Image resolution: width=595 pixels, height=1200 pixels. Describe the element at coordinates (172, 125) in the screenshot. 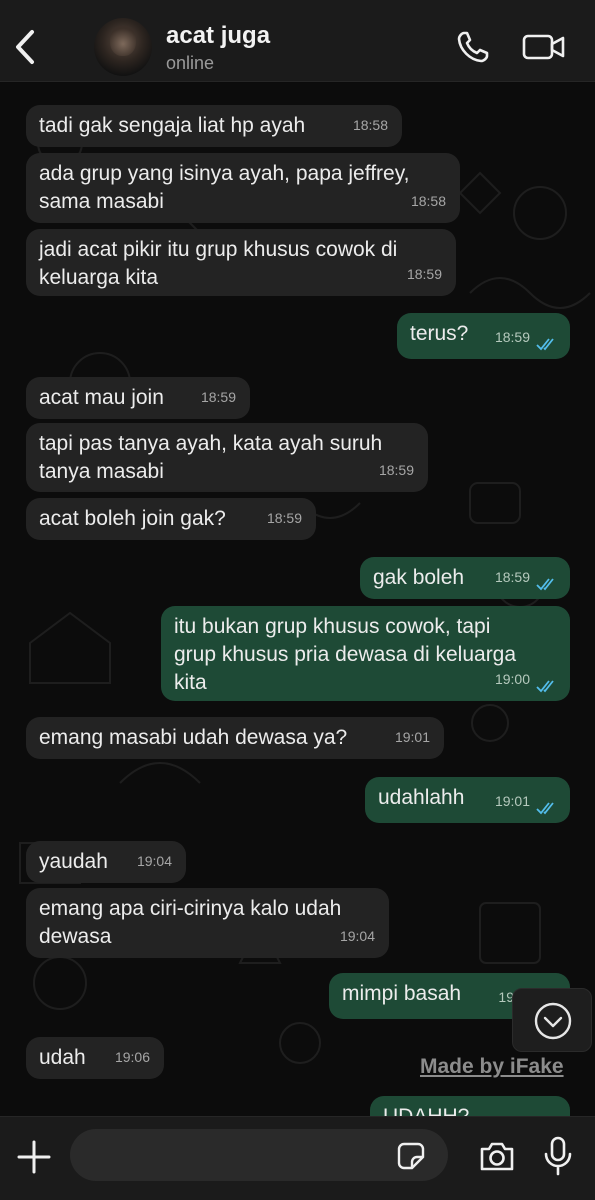

I see `message-text: tadi gak sengaja liat hp ayah` at that location.